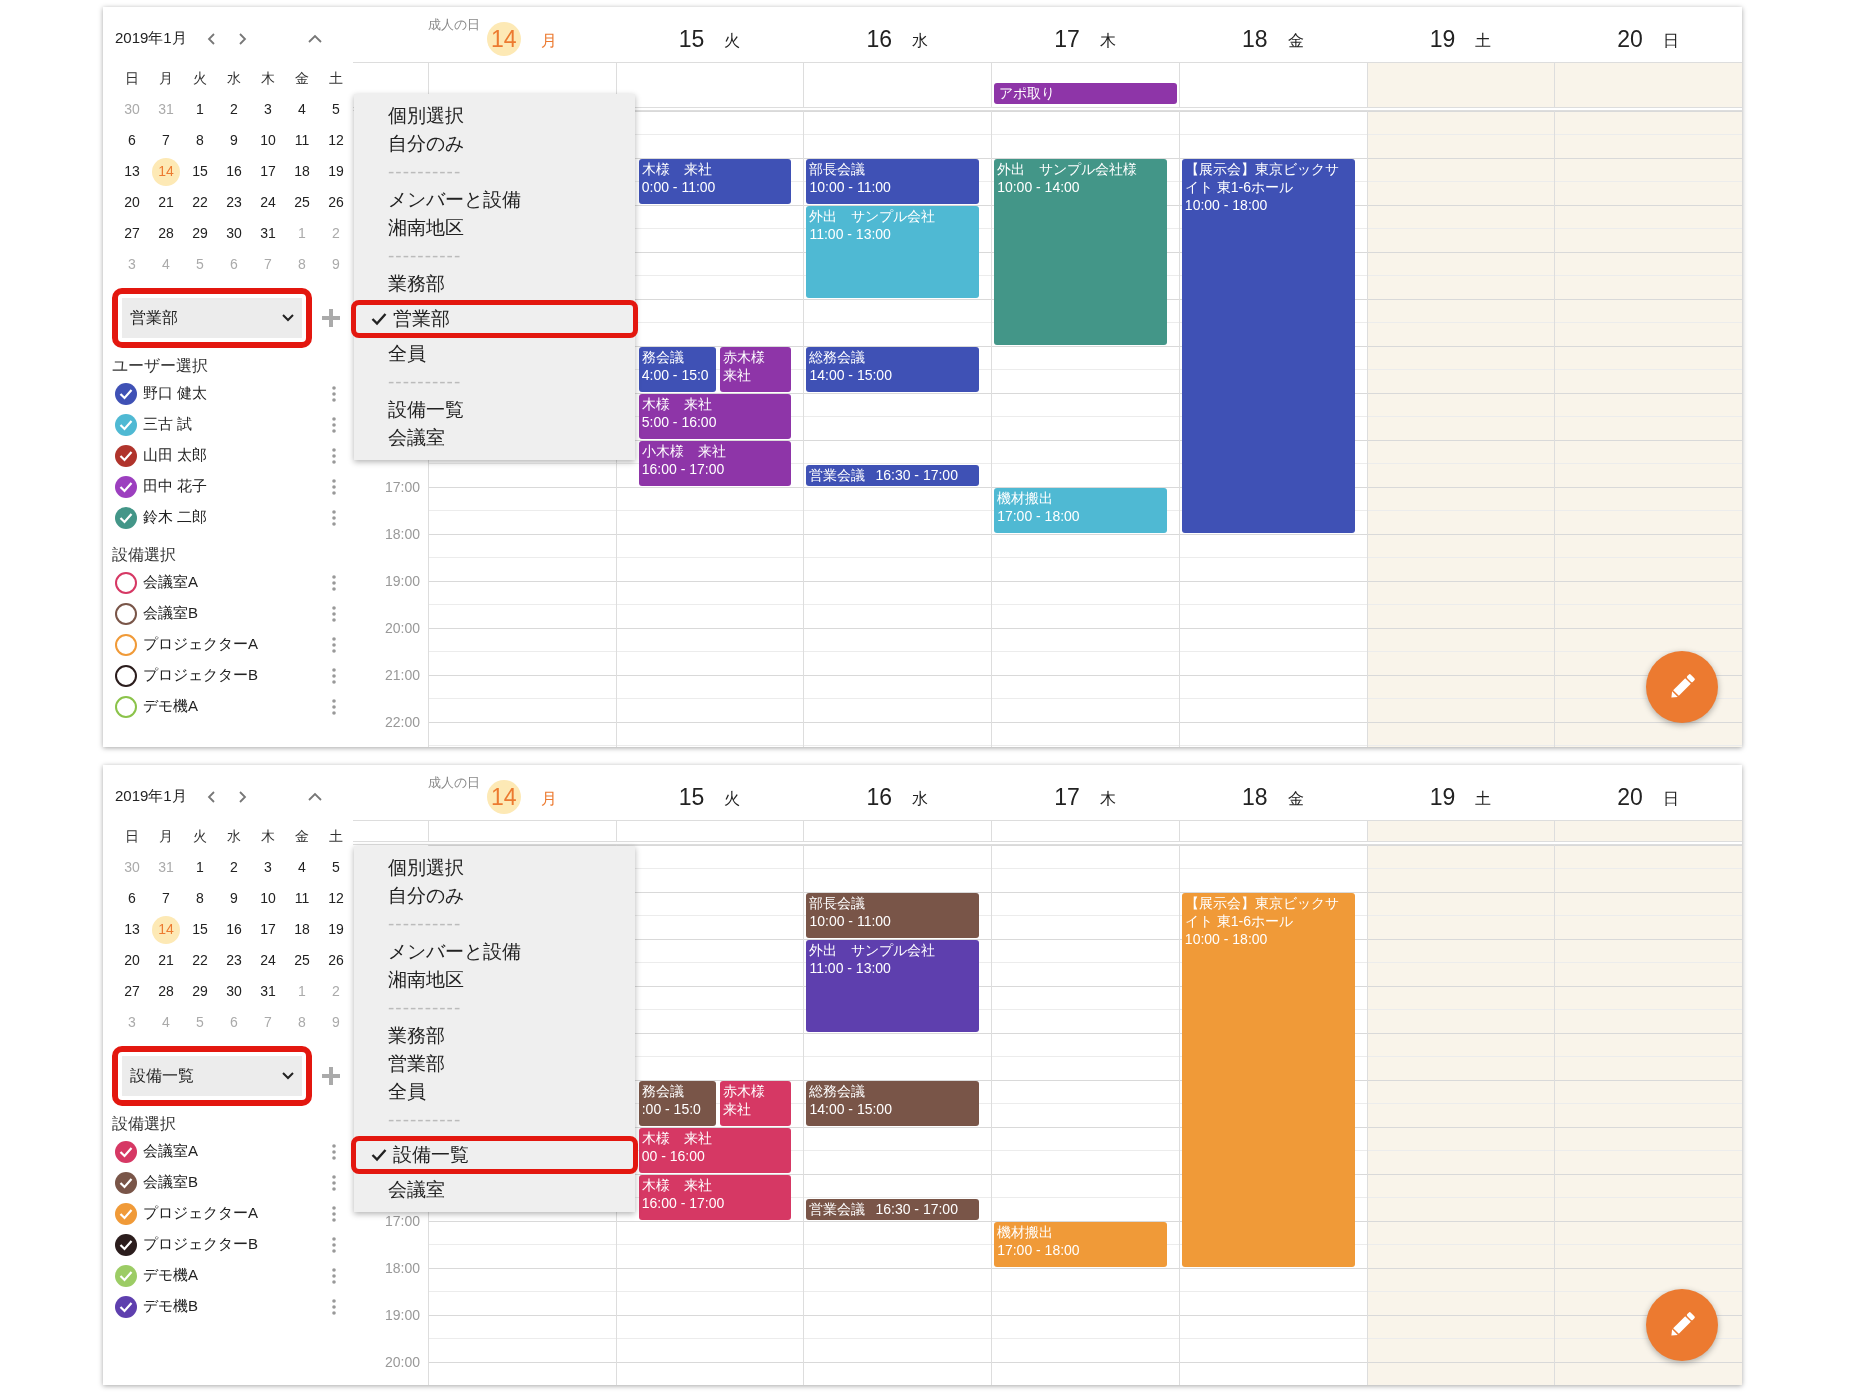  What do you see at coordinates (234, 867) in the screenshot?
I see `calendar-day: 2` at bounding box center [234, 867].